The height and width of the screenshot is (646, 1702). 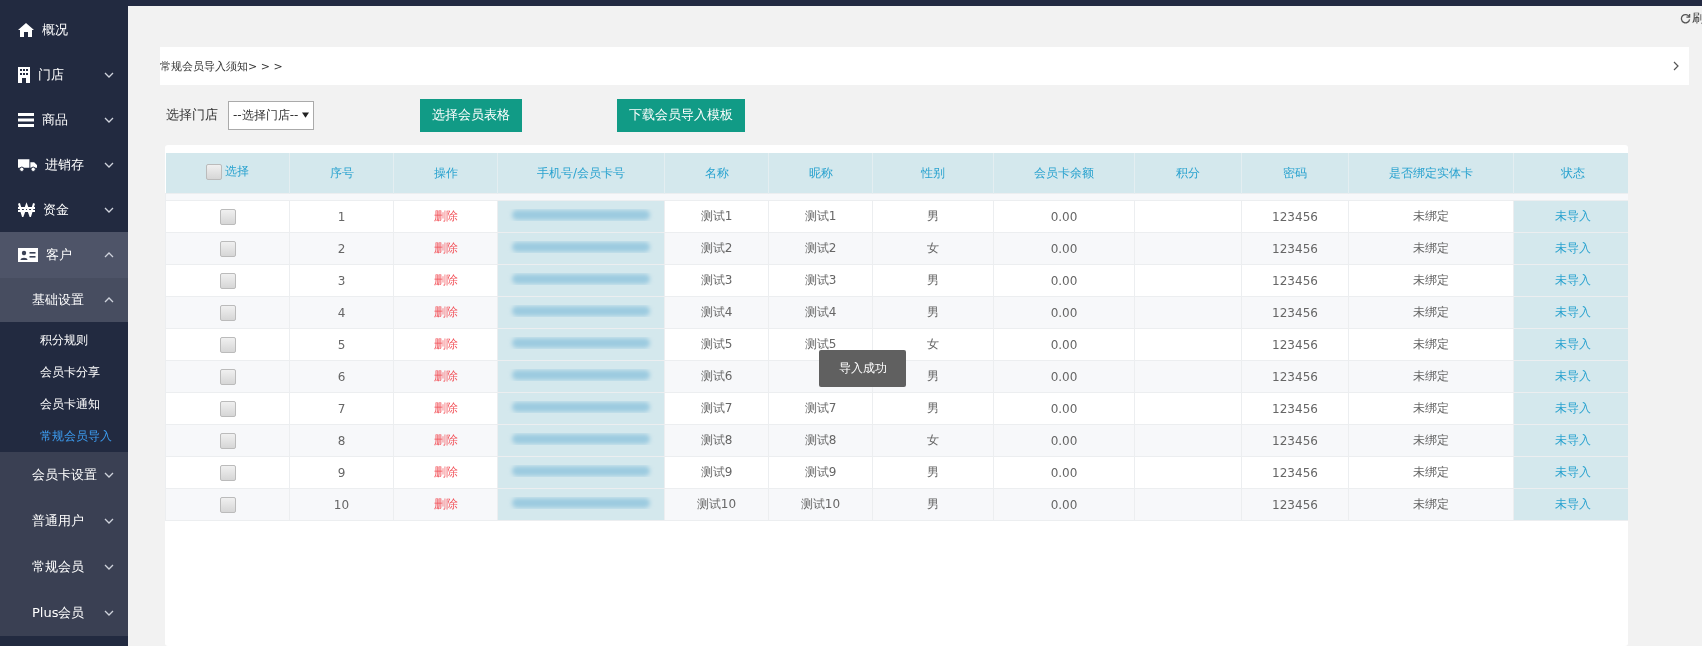 I want to click on building-icon, so click(x=24, y=74).